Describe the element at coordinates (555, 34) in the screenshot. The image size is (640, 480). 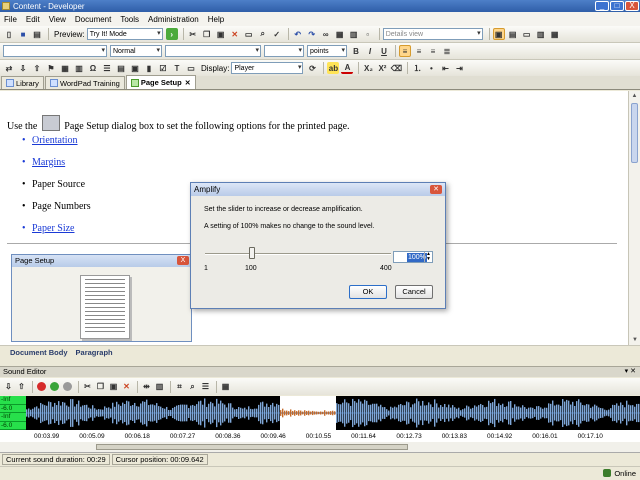
I see `options-icon: ▦` at that location.